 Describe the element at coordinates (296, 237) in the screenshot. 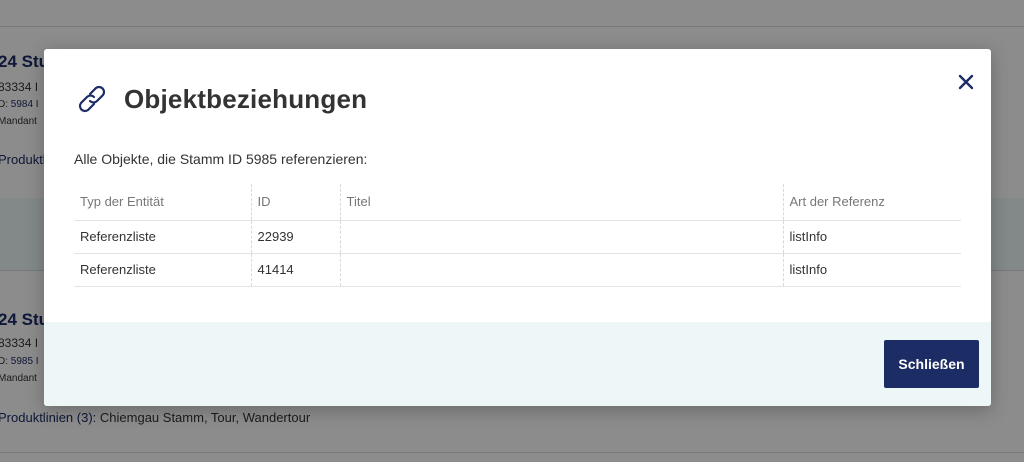

I see `cell-id: 22939` at that location.